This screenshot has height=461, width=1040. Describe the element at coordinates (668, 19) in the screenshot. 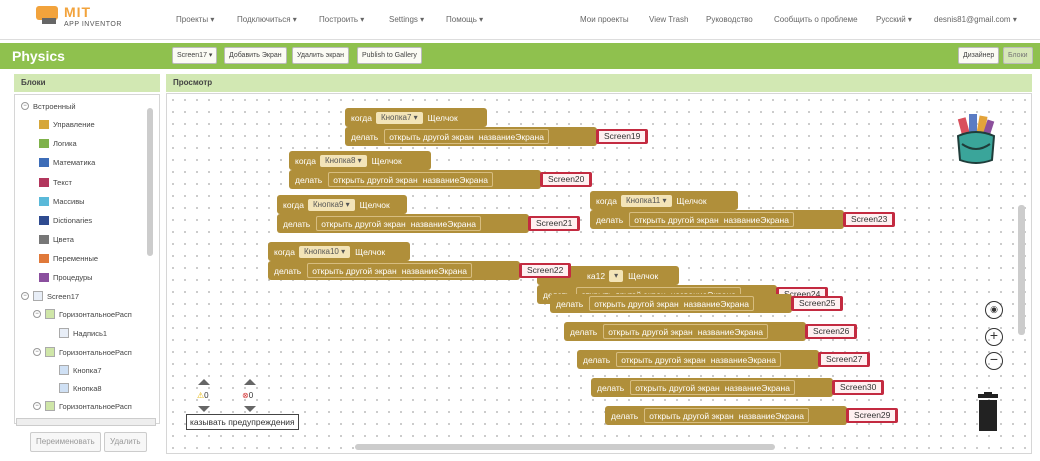

I see `link-view-trash: View Trash` at that location.